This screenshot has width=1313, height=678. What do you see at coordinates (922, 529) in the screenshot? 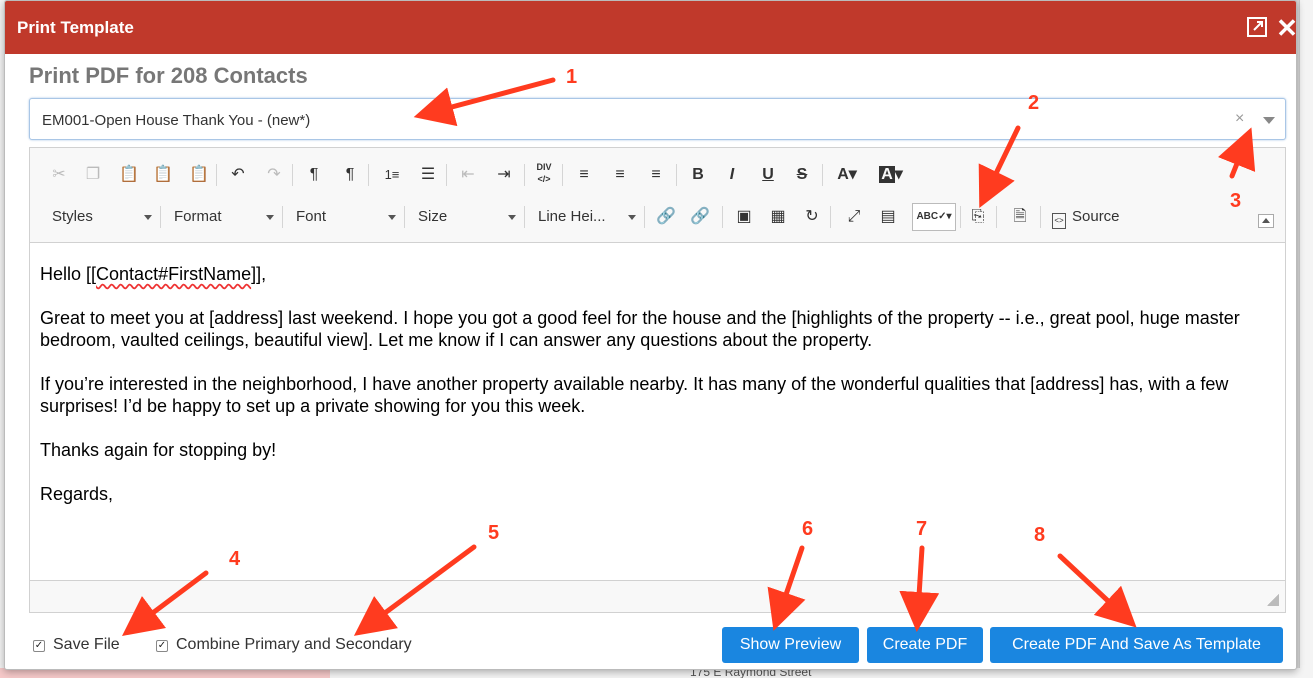
I see `annotation-label-7: 7` at bounding box center [922, 529].